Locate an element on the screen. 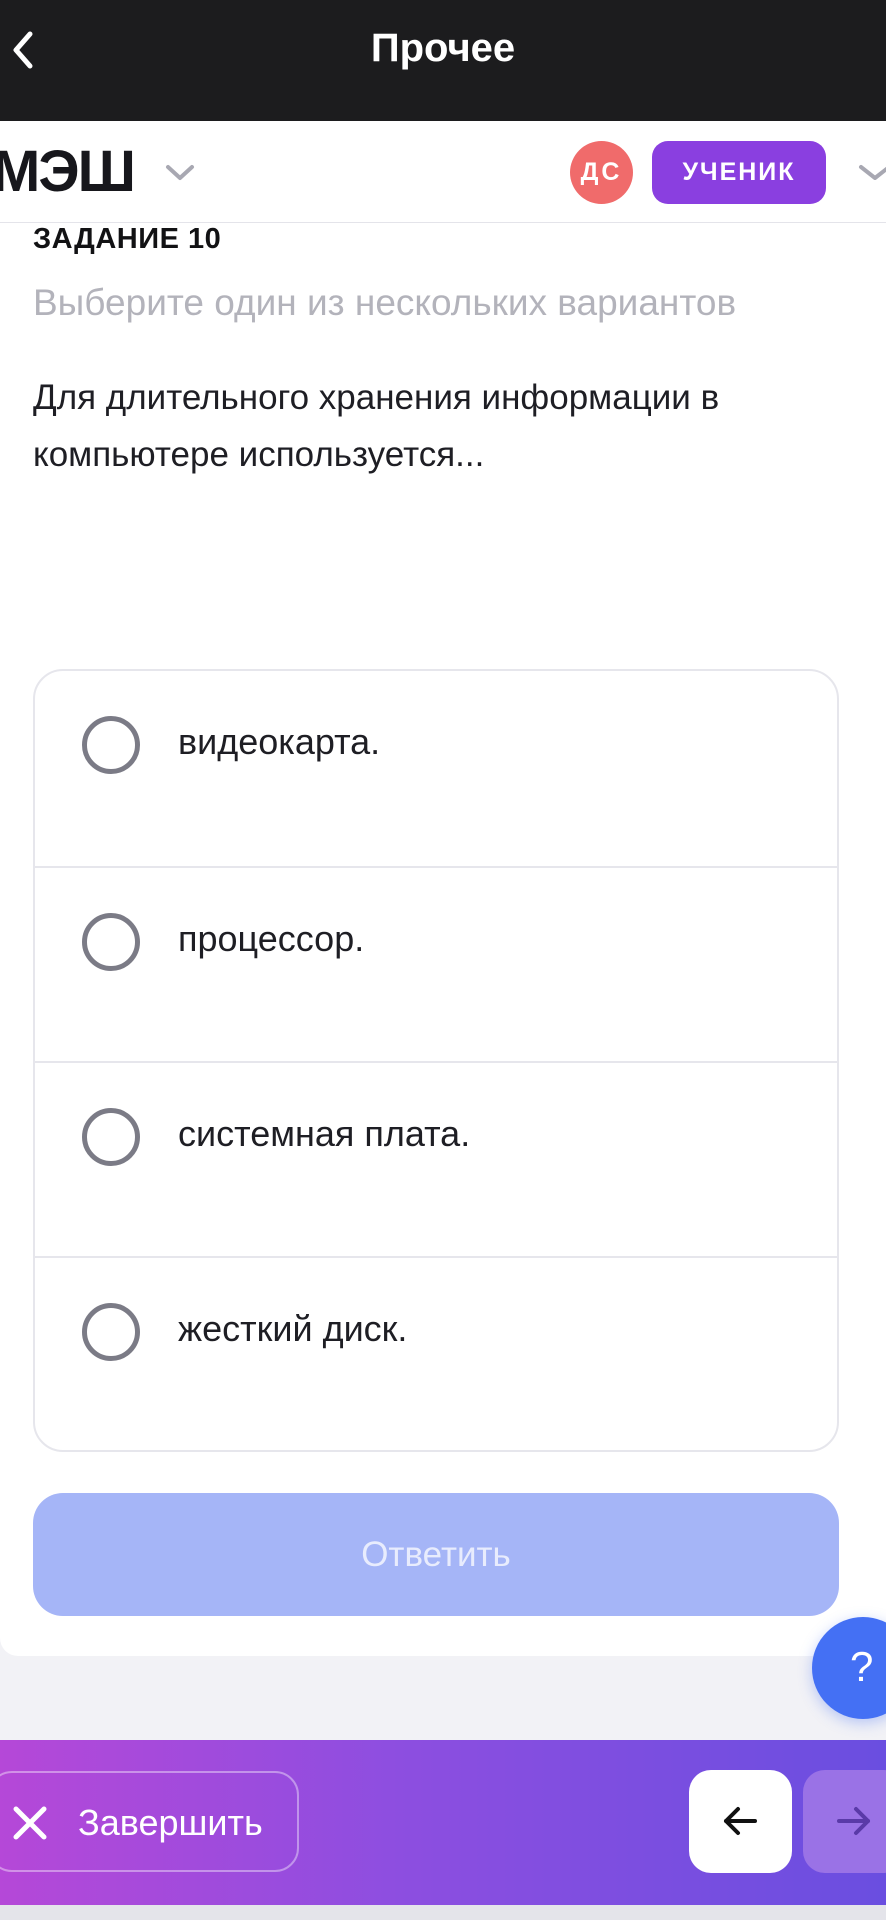  finish-button-label: Завершить is located at coordinates (170, 1822).